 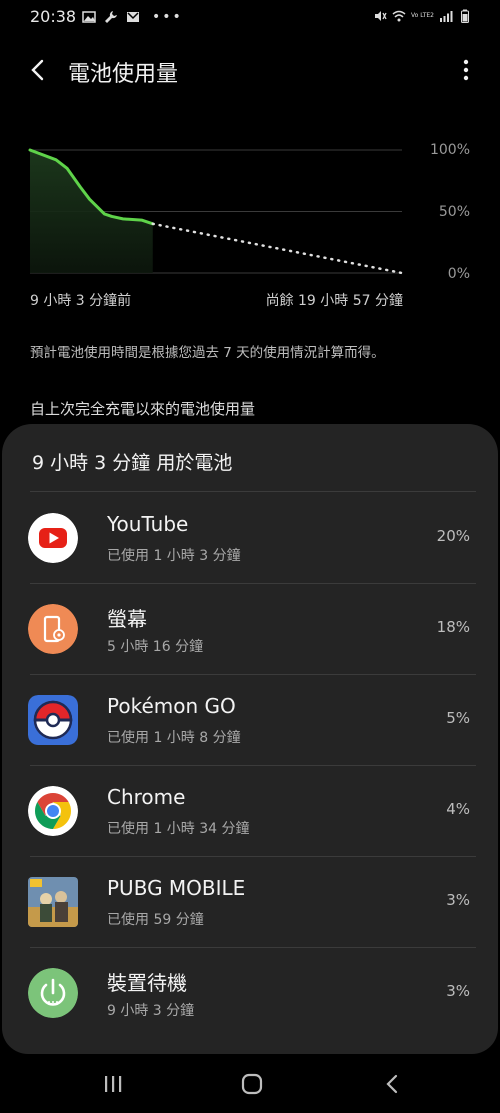 What do you see at coordinates (53, 811) in the screenshot?
I see `chrome-icon` at bounding box center [53, 811].